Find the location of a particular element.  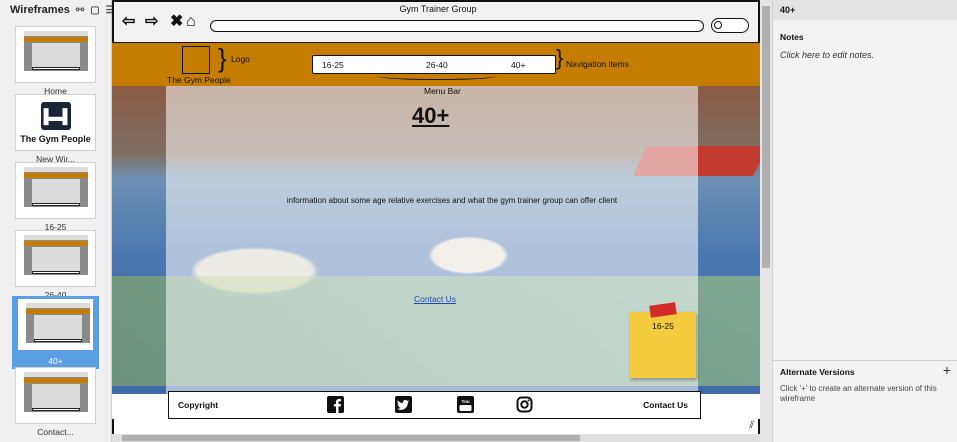

youtube-icon: You is located at coordinates (465, 404).